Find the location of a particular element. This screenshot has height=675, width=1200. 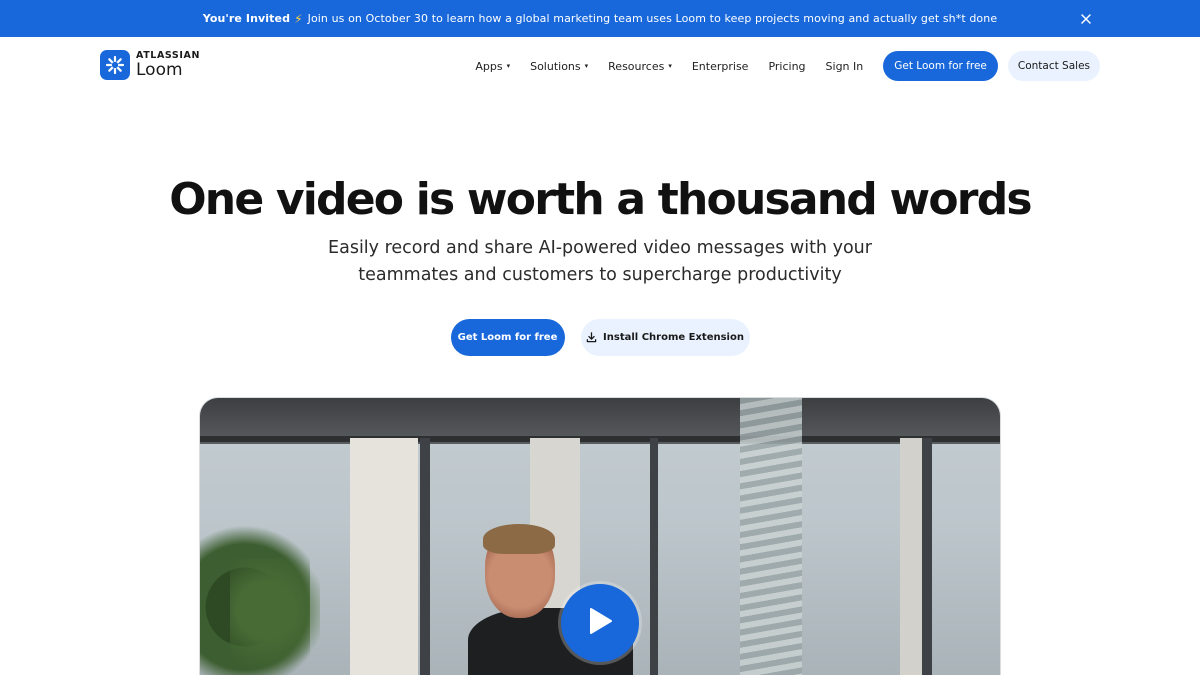

lightning-icon: ⚡ is located at coordinates (298, 18).